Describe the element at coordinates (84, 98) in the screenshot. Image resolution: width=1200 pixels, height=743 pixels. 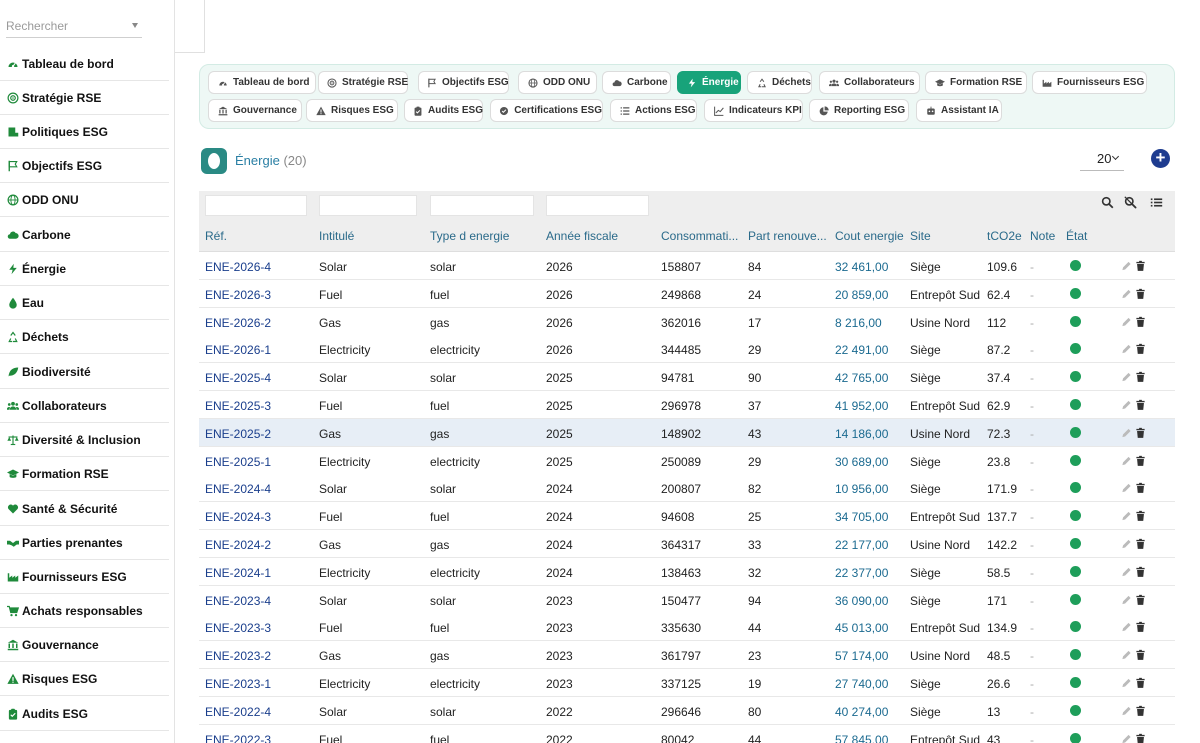
I see `sidebar-item-strategie-rse: Stratégie RSE` at that location.